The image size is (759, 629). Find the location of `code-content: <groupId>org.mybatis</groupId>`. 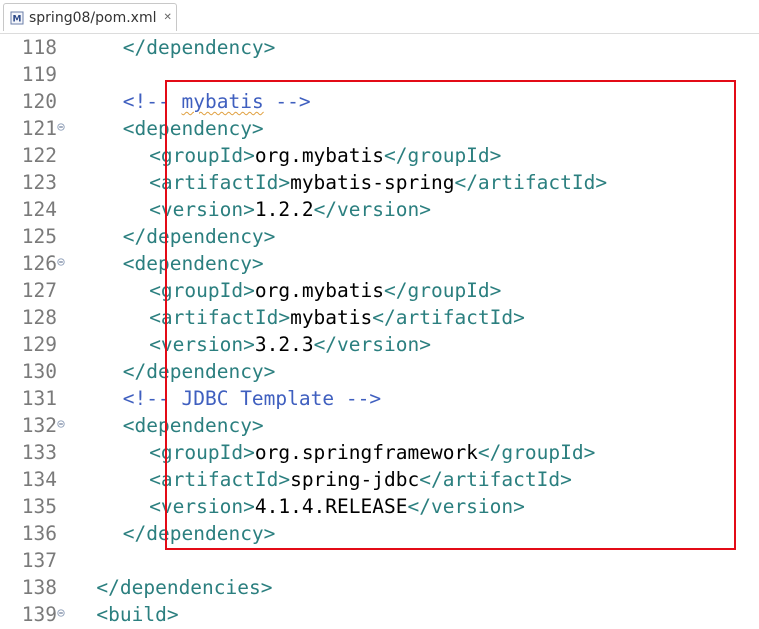

code-content: <groupId>org.mybatis</groupId> is located at coordinates (325, 290).